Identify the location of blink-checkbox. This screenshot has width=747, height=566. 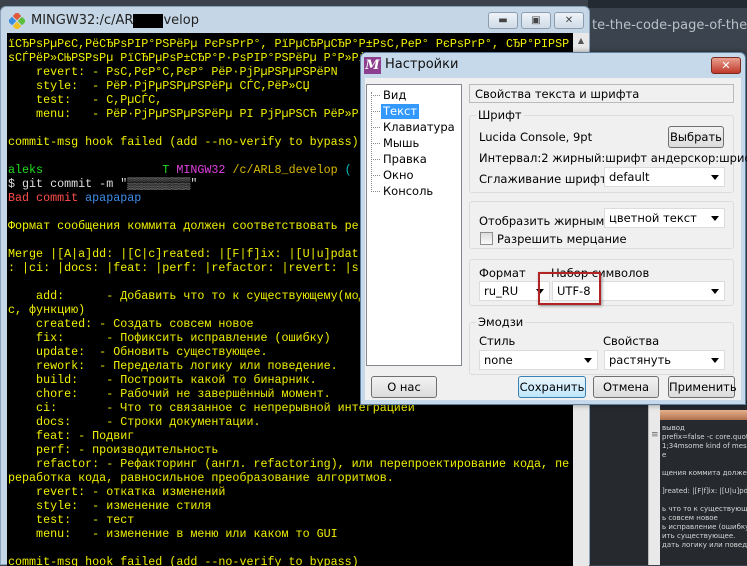
(486, 238).